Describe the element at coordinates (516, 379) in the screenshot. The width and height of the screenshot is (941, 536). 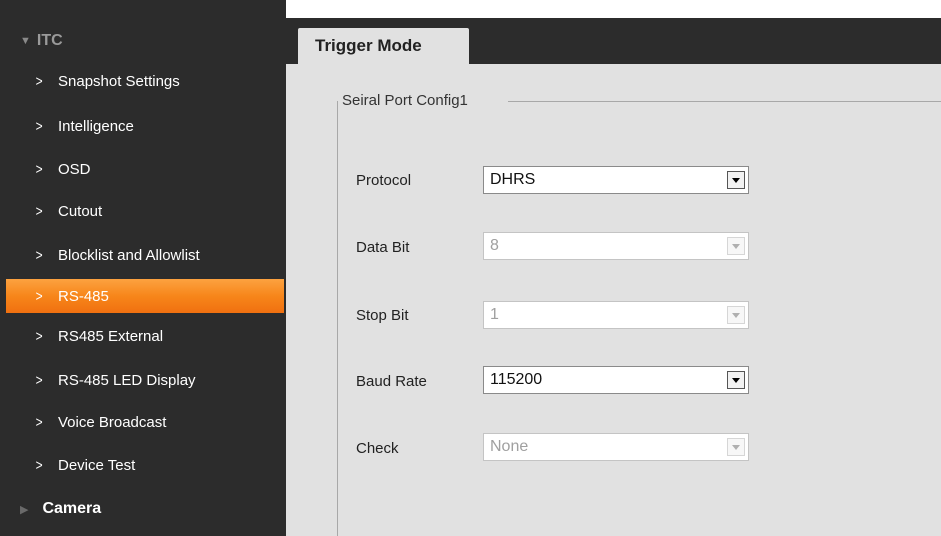
I see `baud-rate-value: 115200` at that location.